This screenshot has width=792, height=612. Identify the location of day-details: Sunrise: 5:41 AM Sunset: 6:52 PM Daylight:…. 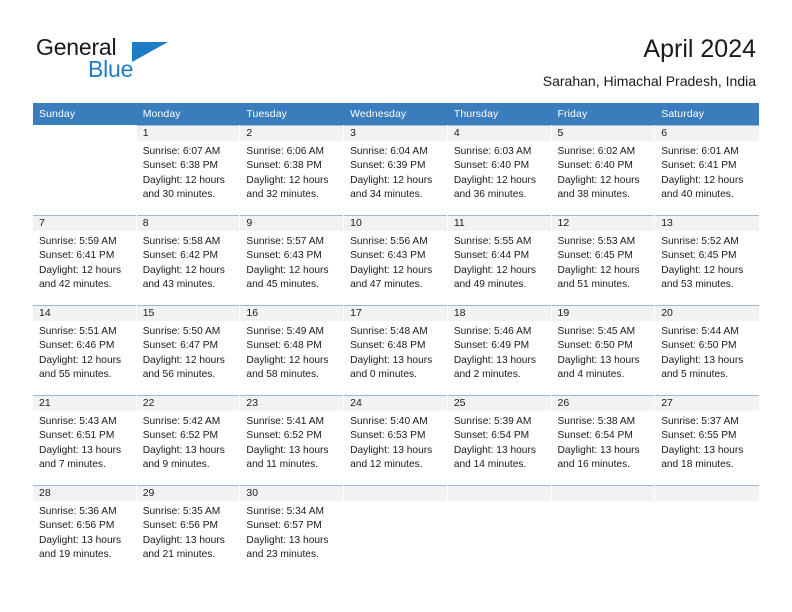
(291, 442).